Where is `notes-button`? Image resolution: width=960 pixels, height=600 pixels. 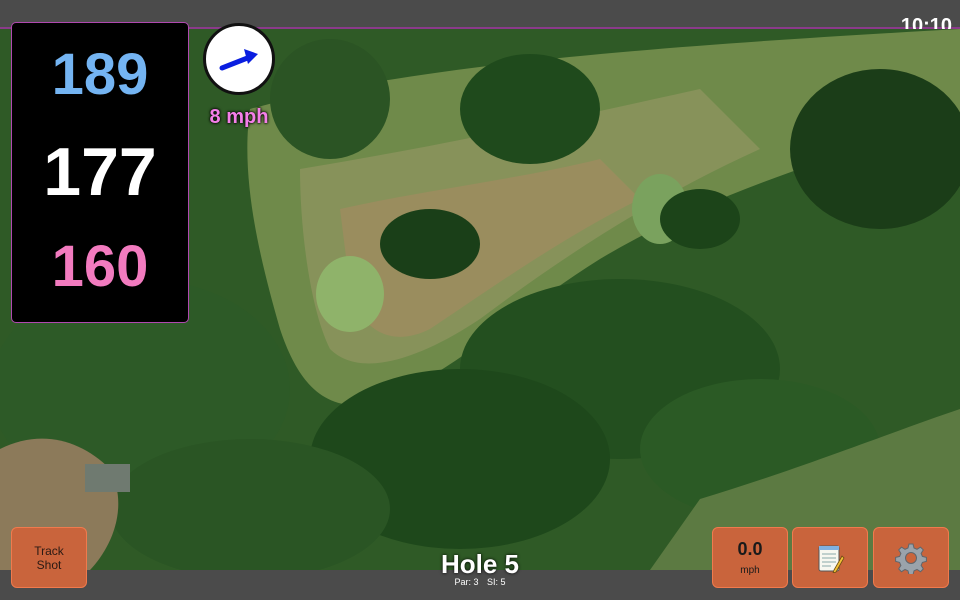 notes-button is located at coordinates (830, 557).